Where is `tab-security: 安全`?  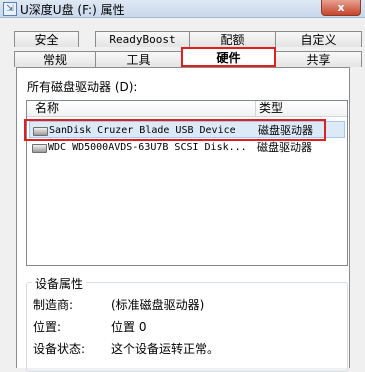 tab-security: 安全 is located at coordinates (46, 39).